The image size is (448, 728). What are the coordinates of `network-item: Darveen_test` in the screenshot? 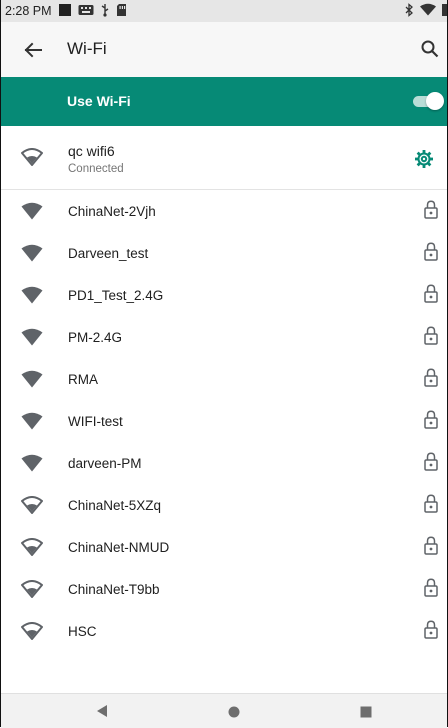 It's located at (224, 253).